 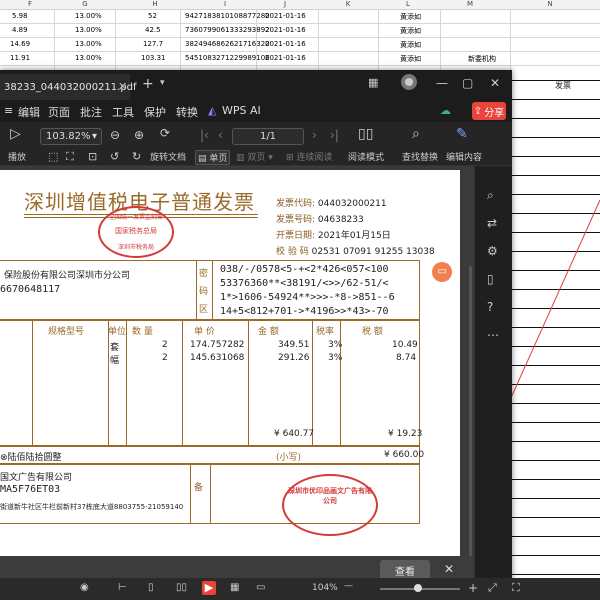 What do you see at coordinates (8, 110) in the screenshot?
I see `menu-item: ≡` at bounding box center [8, 110].